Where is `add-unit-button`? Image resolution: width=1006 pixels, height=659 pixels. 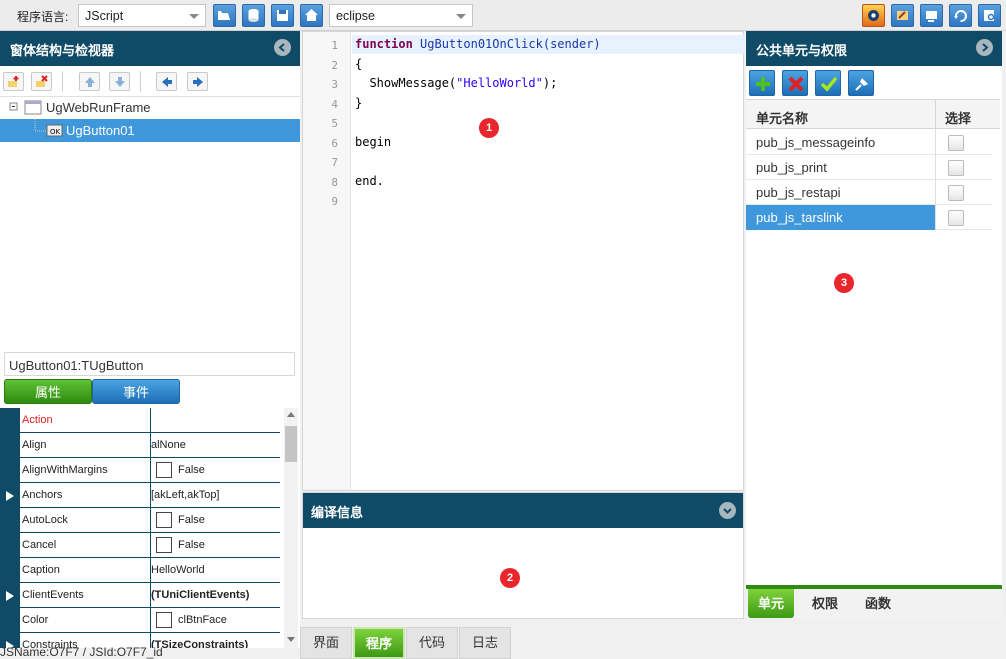 add-unit-button is located at coordinates (762, 83).